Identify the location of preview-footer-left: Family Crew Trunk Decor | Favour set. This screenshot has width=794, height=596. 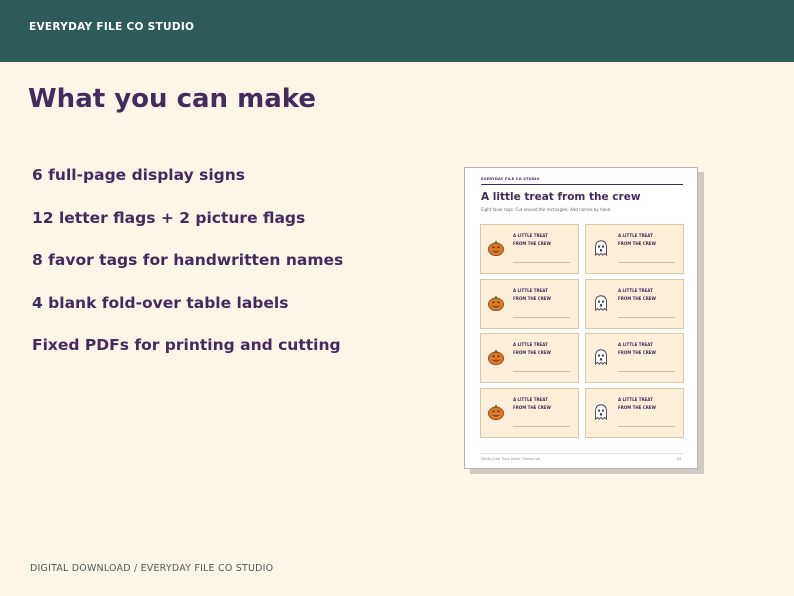
(511, 459).